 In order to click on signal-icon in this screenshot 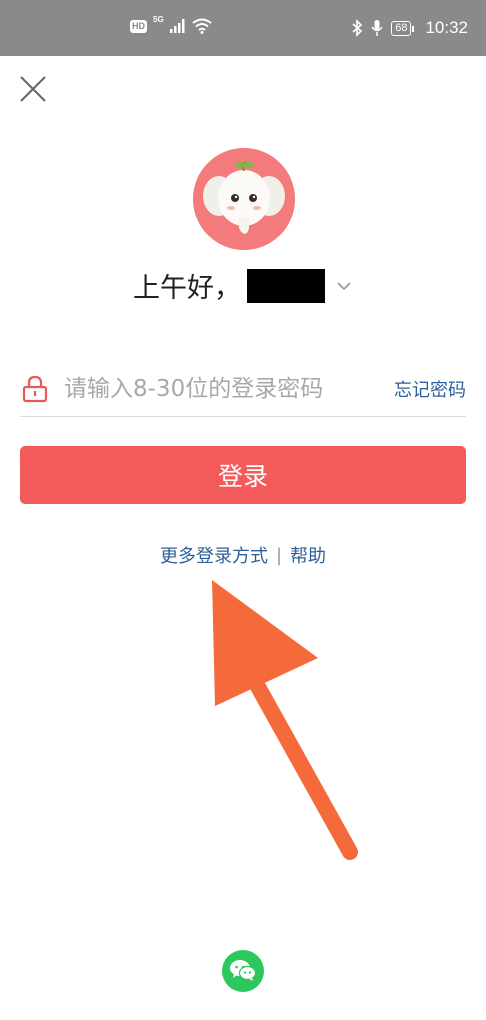, I will do `click(177, 26)`.